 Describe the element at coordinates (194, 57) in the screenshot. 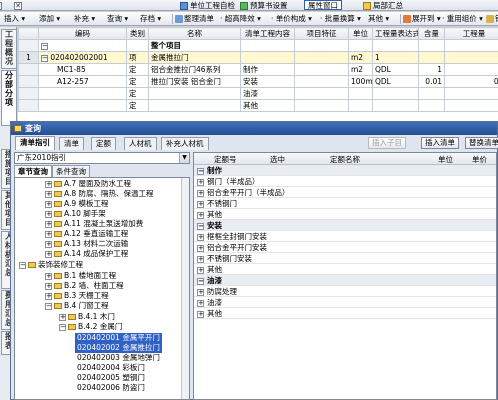

I see `cell-name: 金属推拉门` at that location.